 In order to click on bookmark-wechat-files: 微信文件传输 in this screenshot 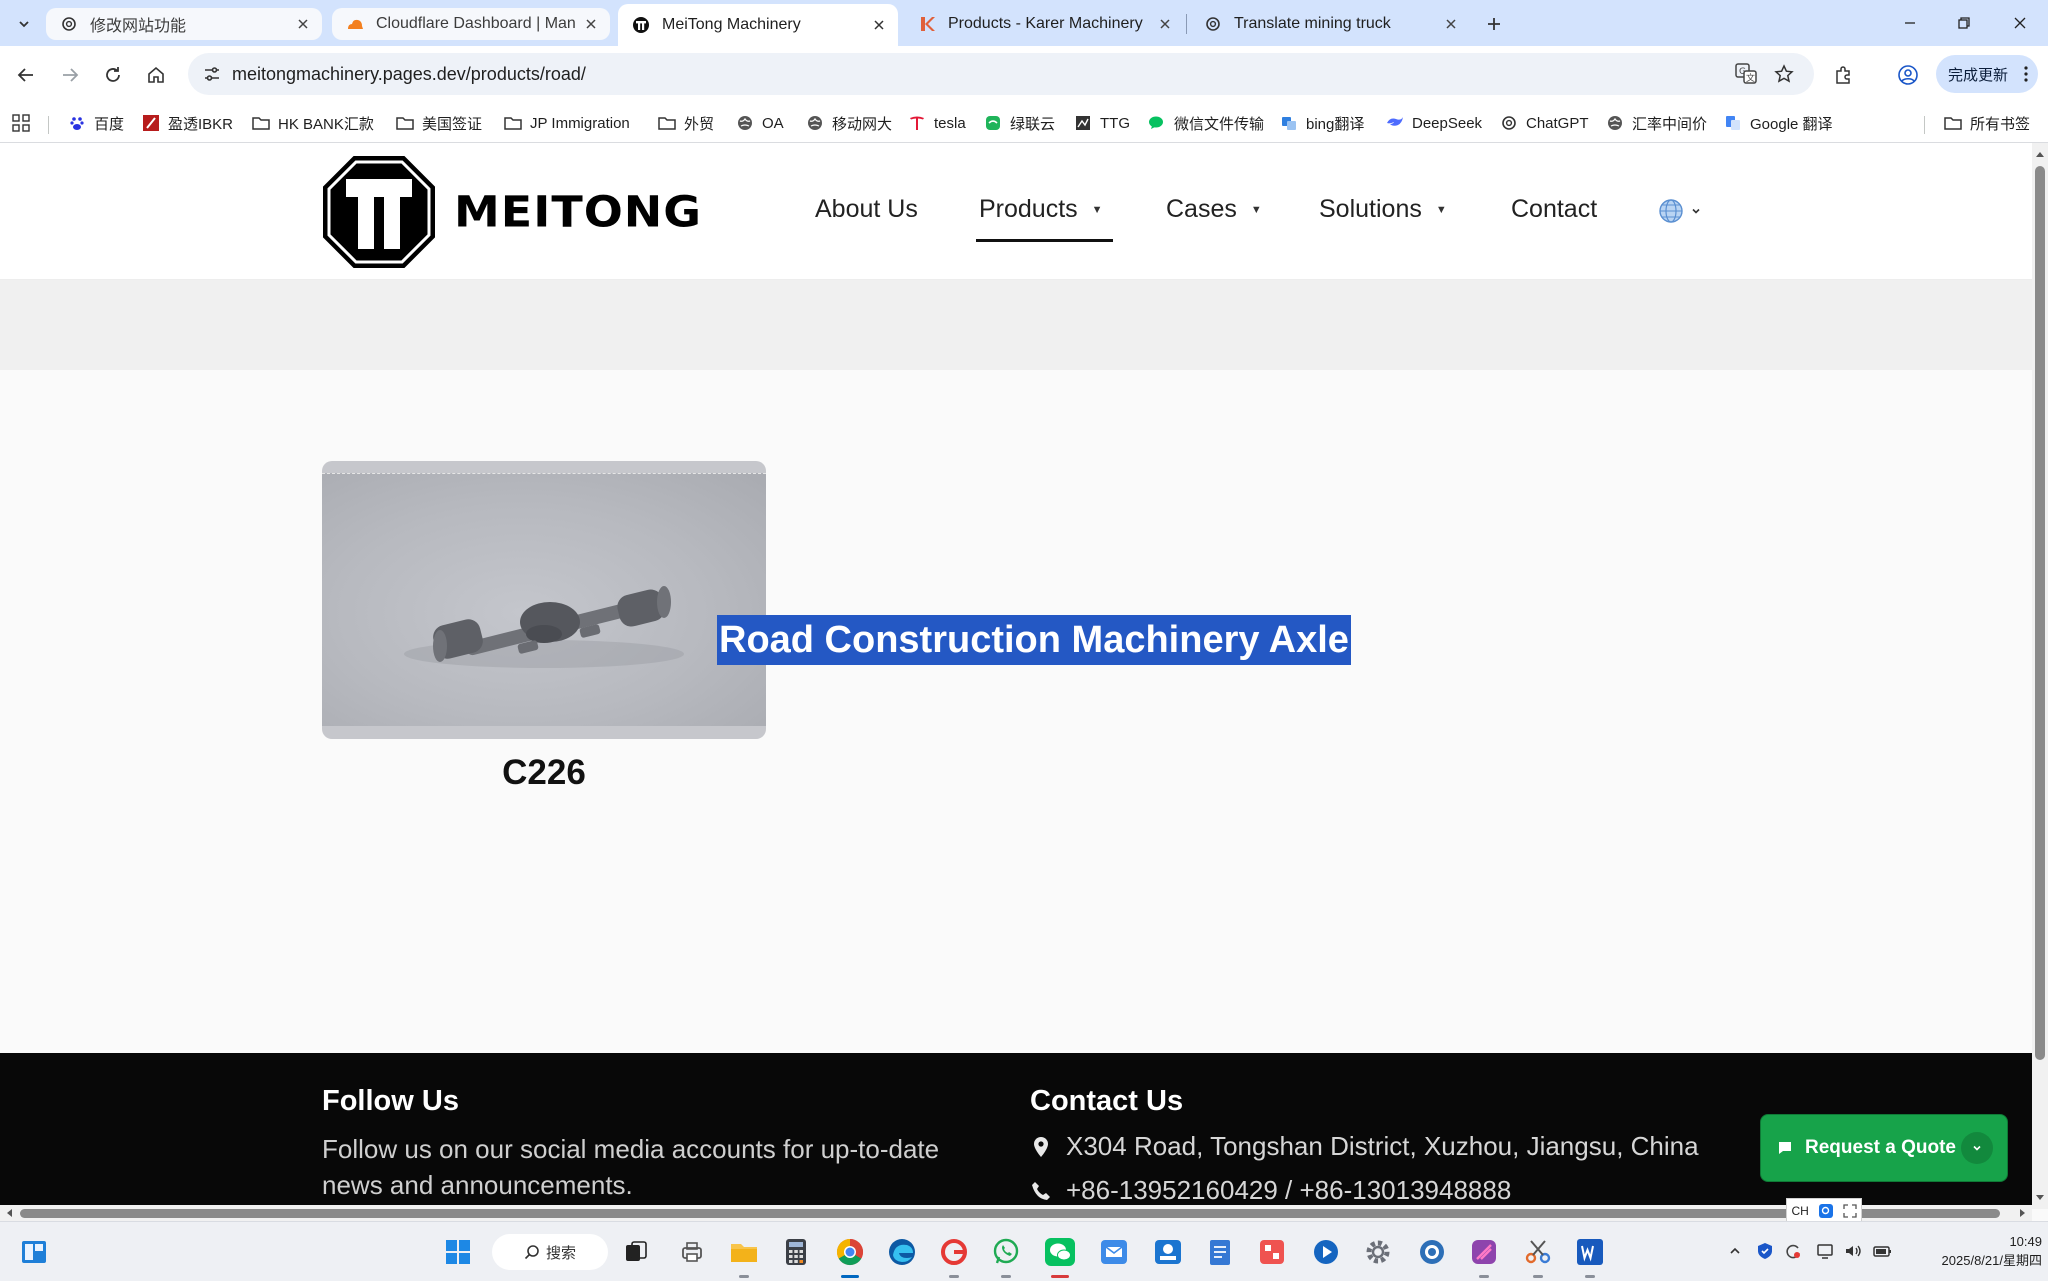, I will do `click(1206, 123)`.